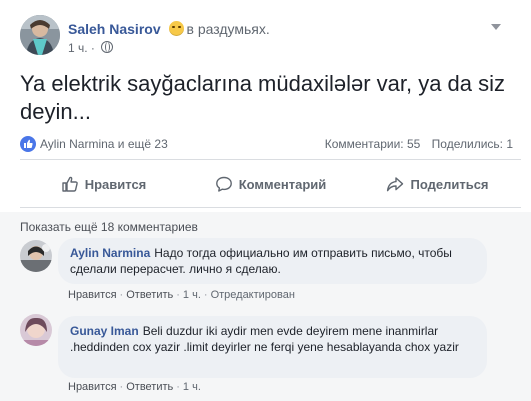  I want to click on author-avatar, so click(40, 35).